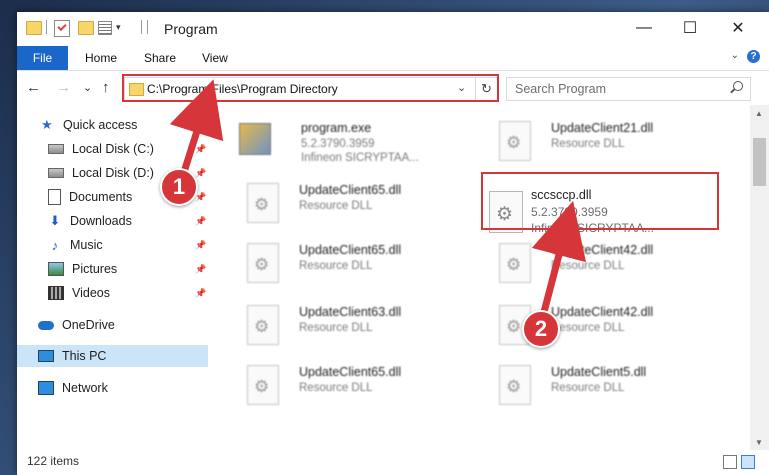 The width and height of the screenshot is (769, 475). I want to click on search-input: Search Program, so click(628, 89).